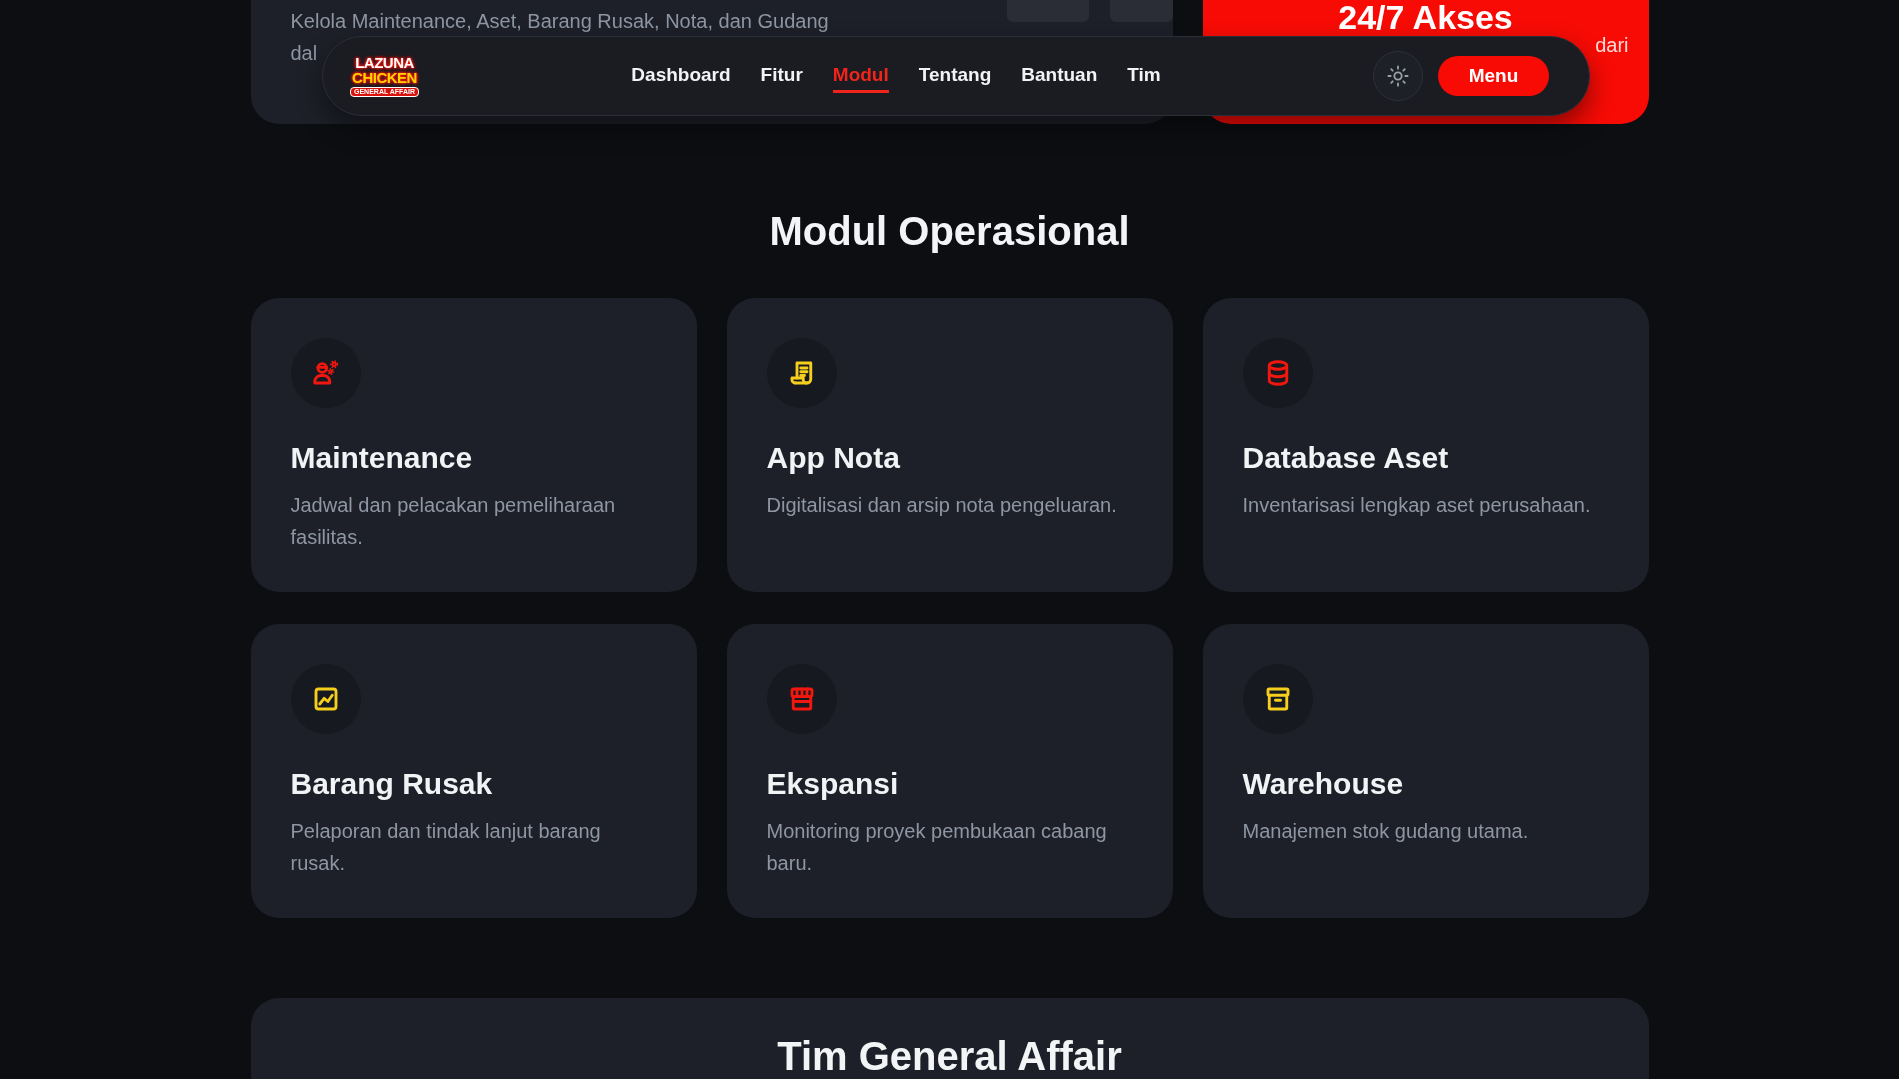 The height and width of the screenshot is (1079, 1899). What do you see at coordinates (949, 1056) in the screenshot?
I see `section-heading: Tim General Affair` at bounding box center [949, 1056].